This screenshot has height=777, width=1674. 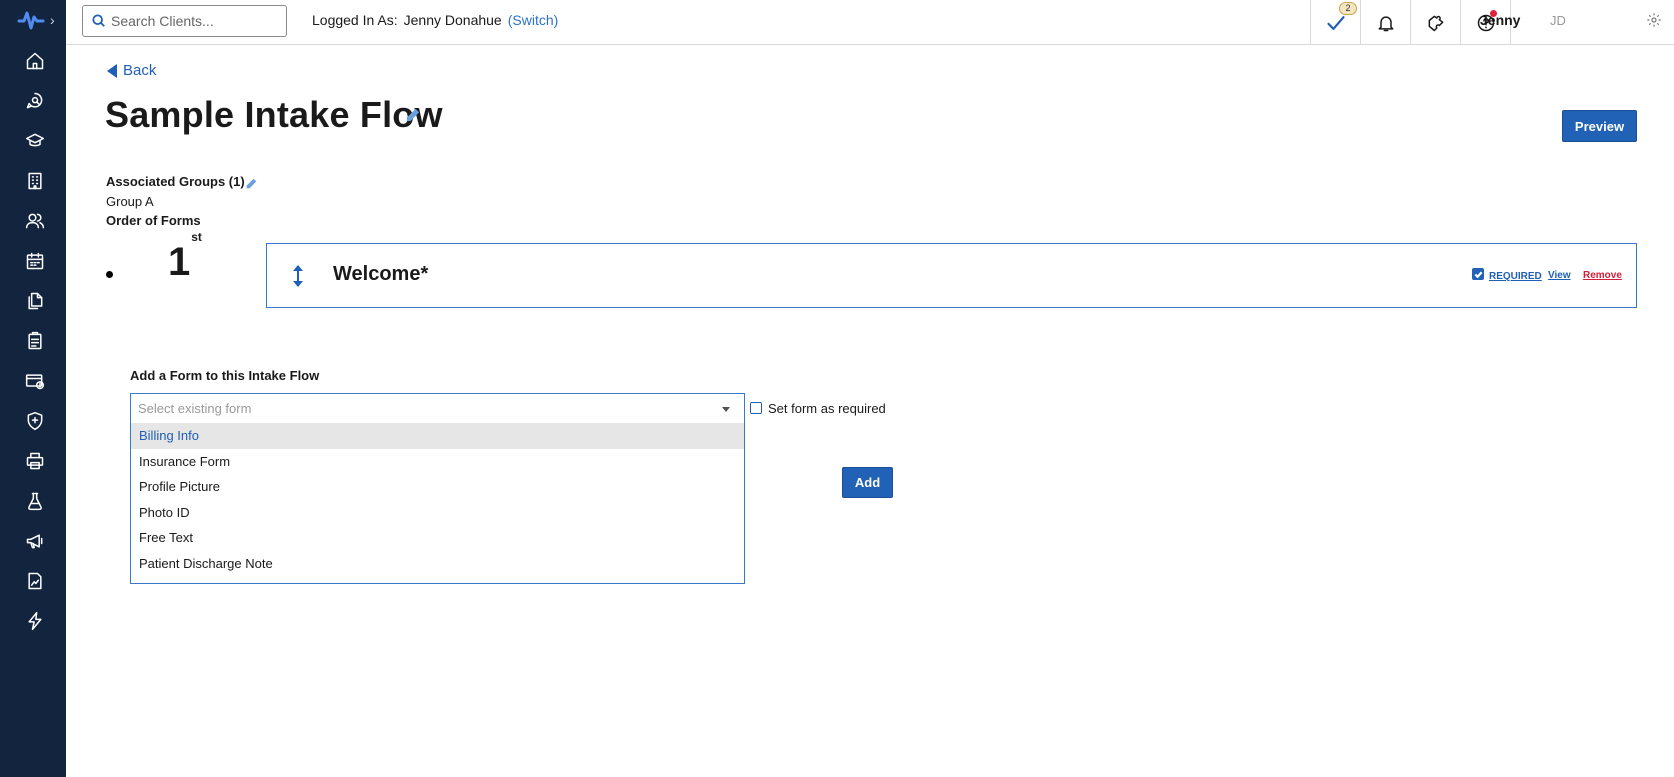 I want to click on calendar-icon, so click(x=35, y=261).